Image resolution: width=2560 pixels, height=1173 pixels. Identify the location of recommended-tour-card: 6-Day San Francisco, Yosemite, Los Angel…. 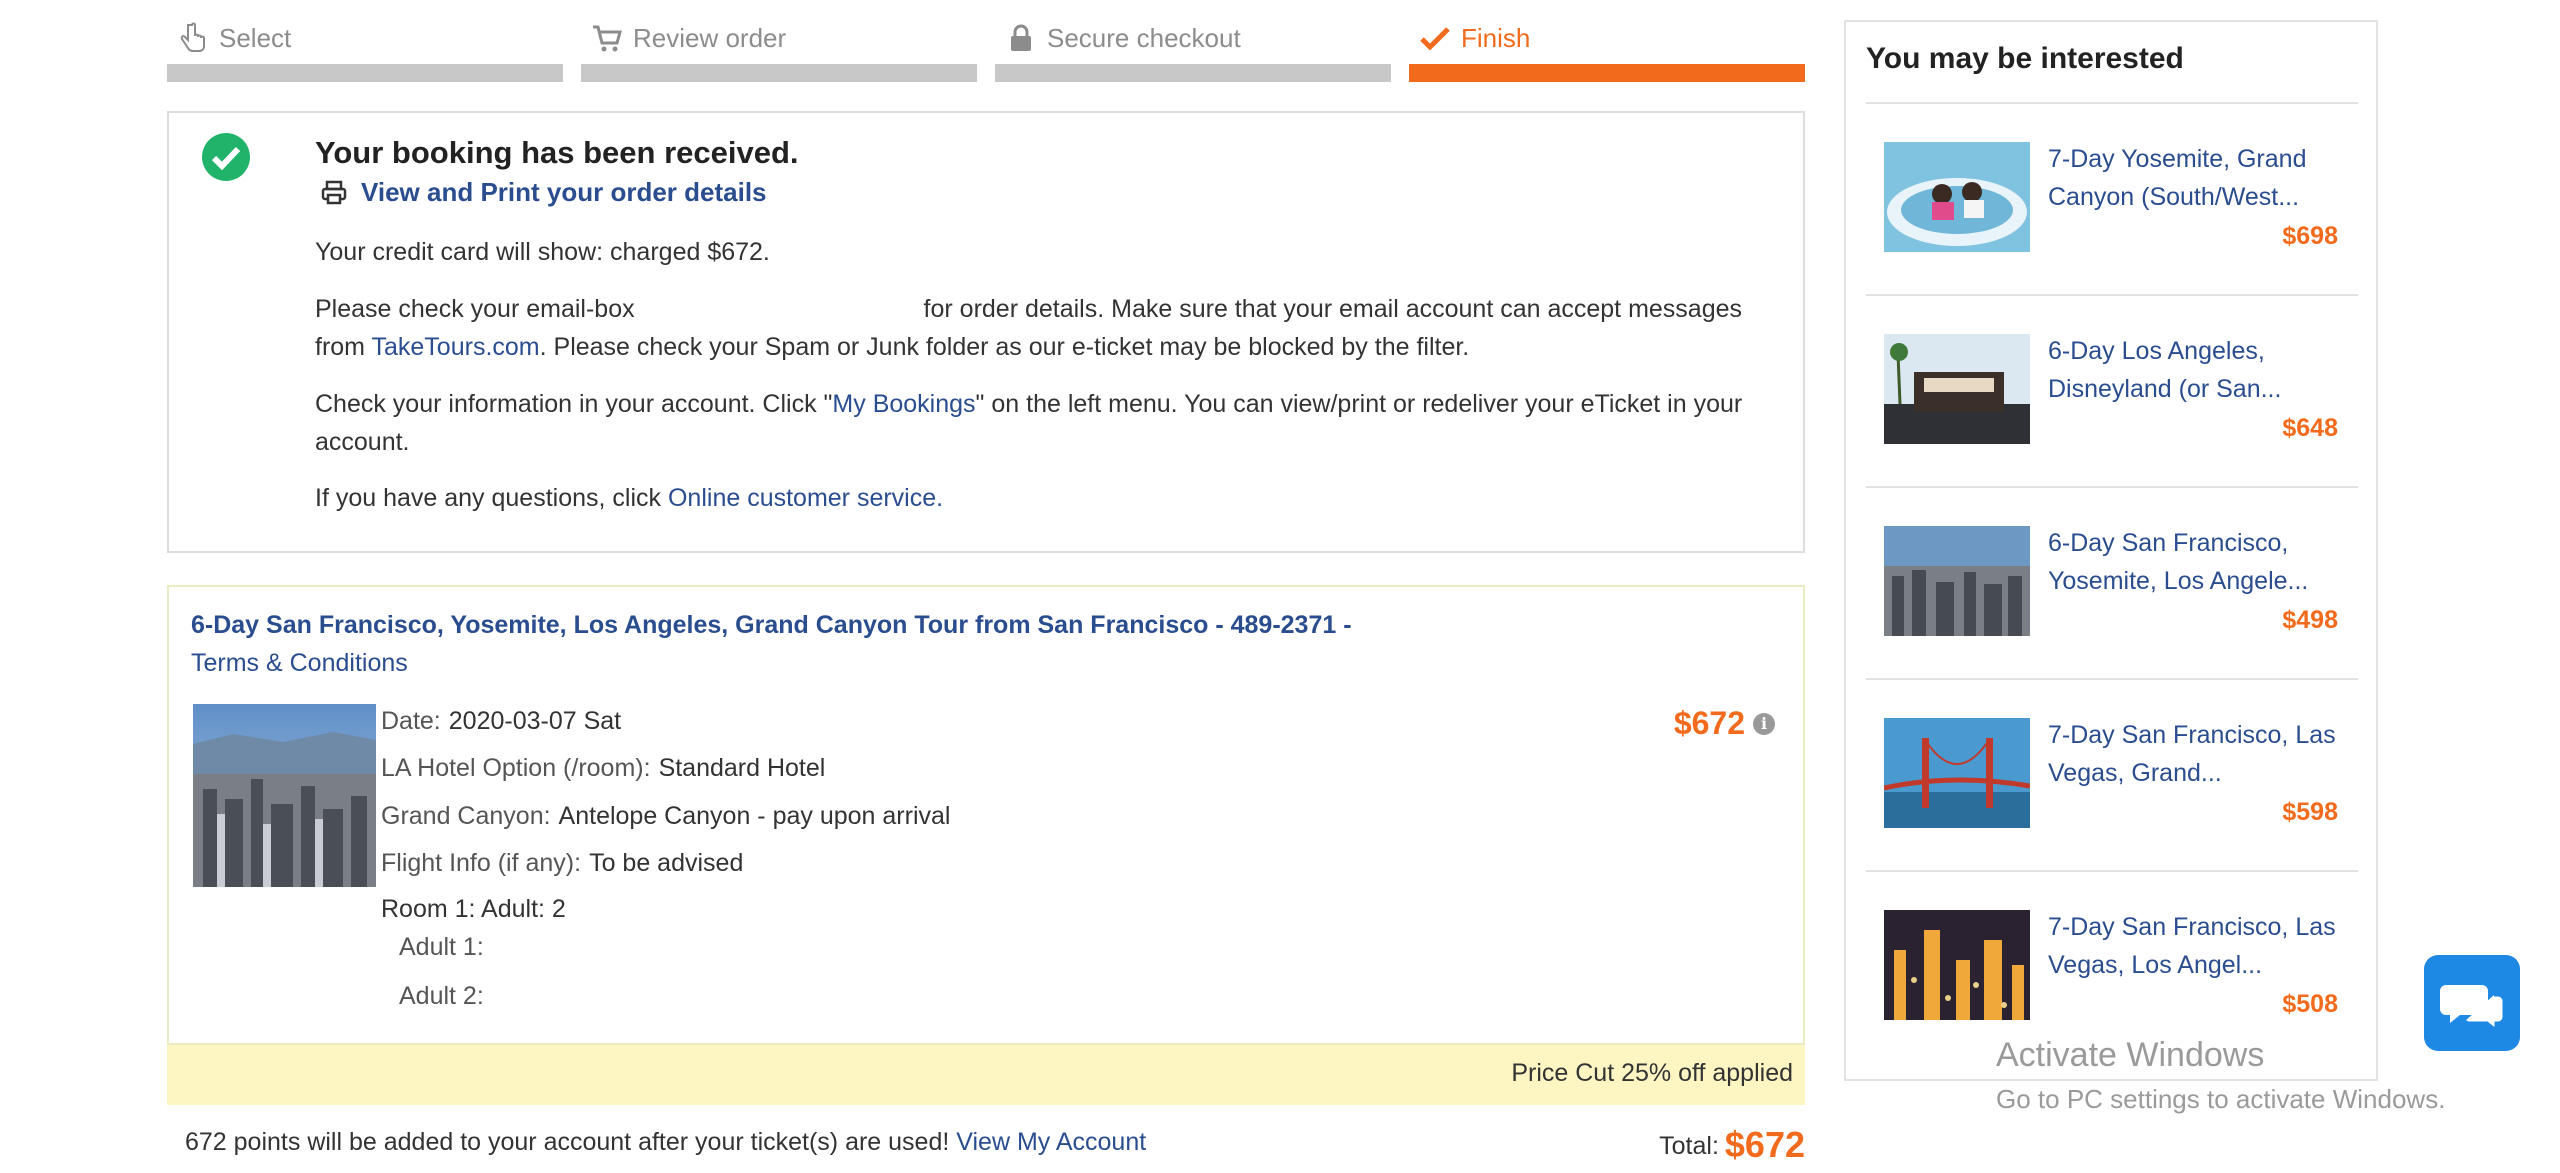
(2112, 584).